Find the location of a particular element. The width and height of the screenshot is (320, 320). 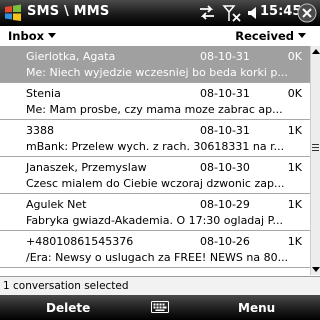

message-date: 08-10-30 is located at coordinates (225, 167).